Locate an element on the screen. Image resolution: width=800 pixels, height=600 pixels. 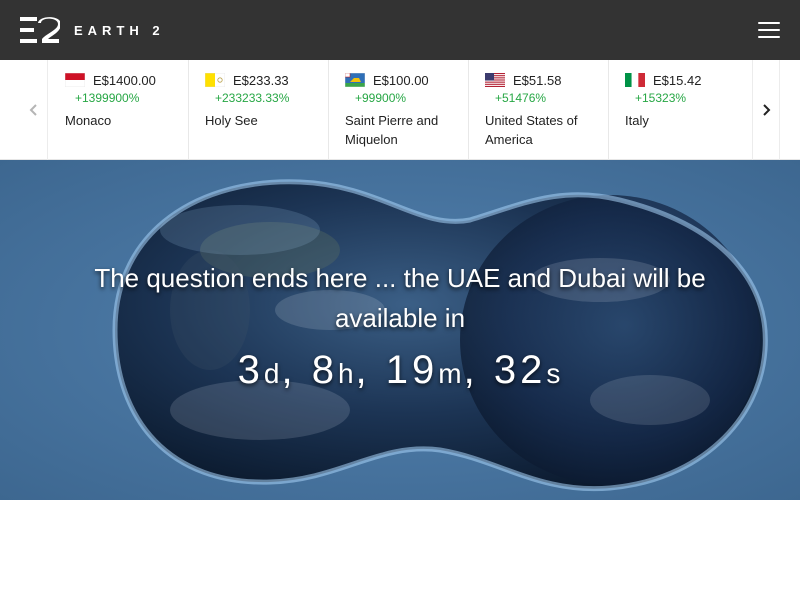
earth2-logo: EARTH 2 is located at coordinates (92, 30).